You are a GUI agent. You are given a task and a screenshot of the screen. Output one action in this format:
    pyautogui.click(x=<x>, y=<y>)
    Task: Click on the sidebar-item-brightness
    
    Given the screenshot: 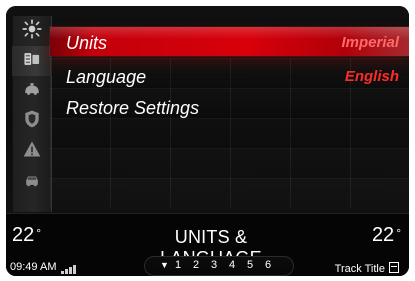 What is the action you would take?
    pyautogui.click(x=32, y=31)
    